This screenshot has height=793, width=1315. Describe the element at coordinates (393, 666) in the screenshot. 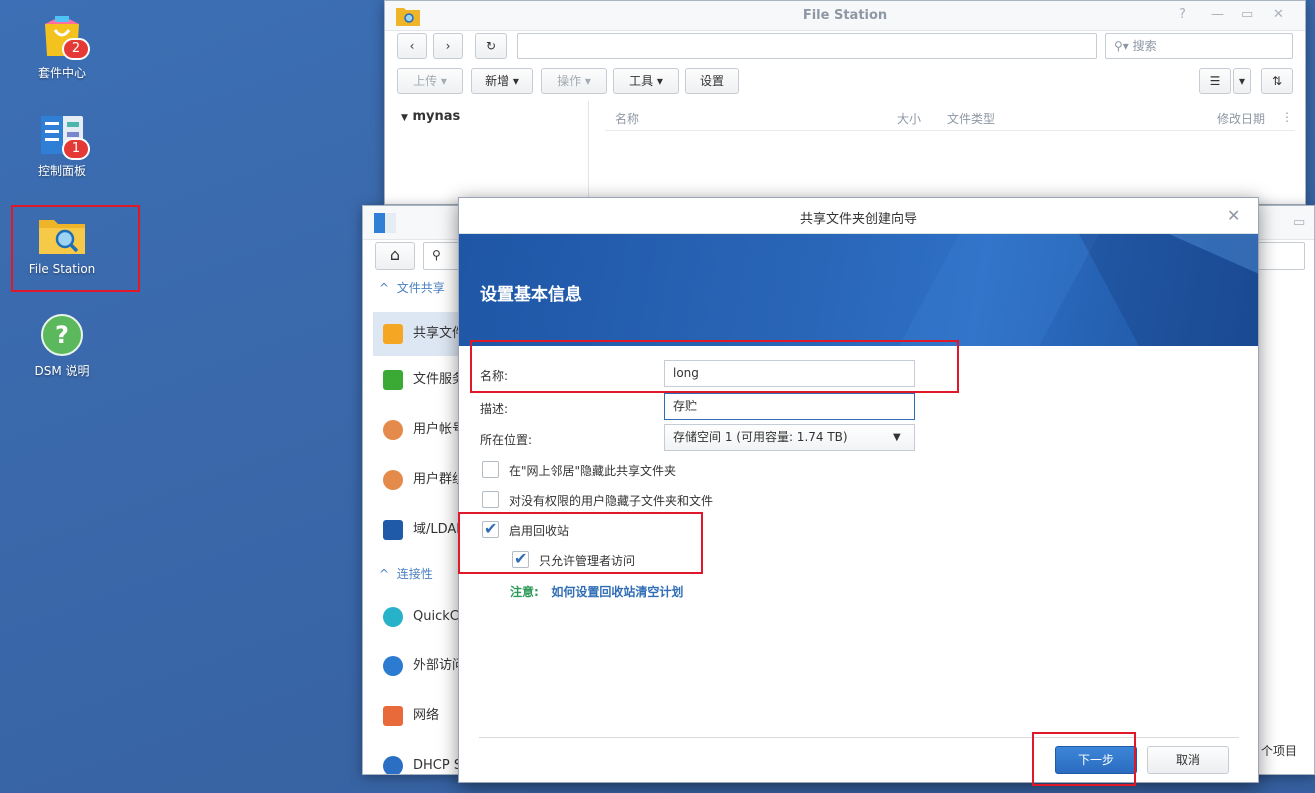

I see `globe-icon` at that location.